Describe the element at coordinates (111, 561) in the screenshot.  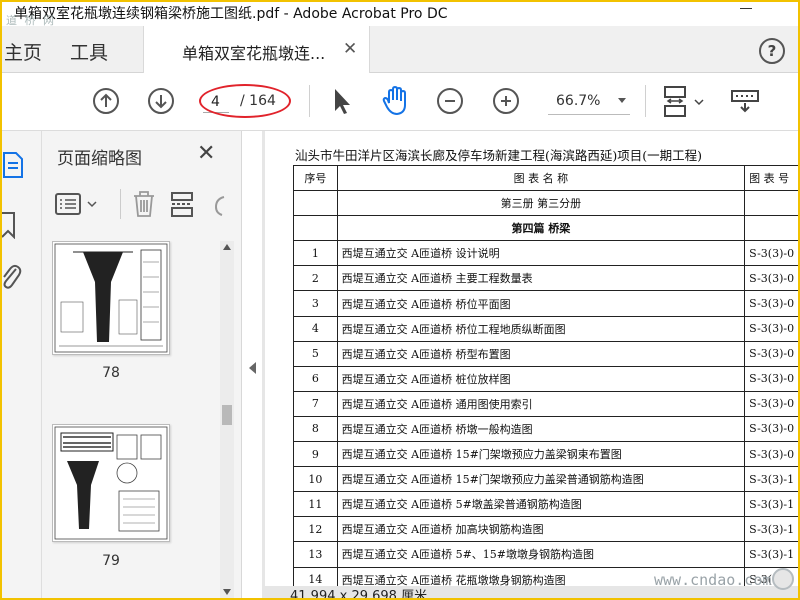
I see `thumbnail-page-number: 79` at that location.